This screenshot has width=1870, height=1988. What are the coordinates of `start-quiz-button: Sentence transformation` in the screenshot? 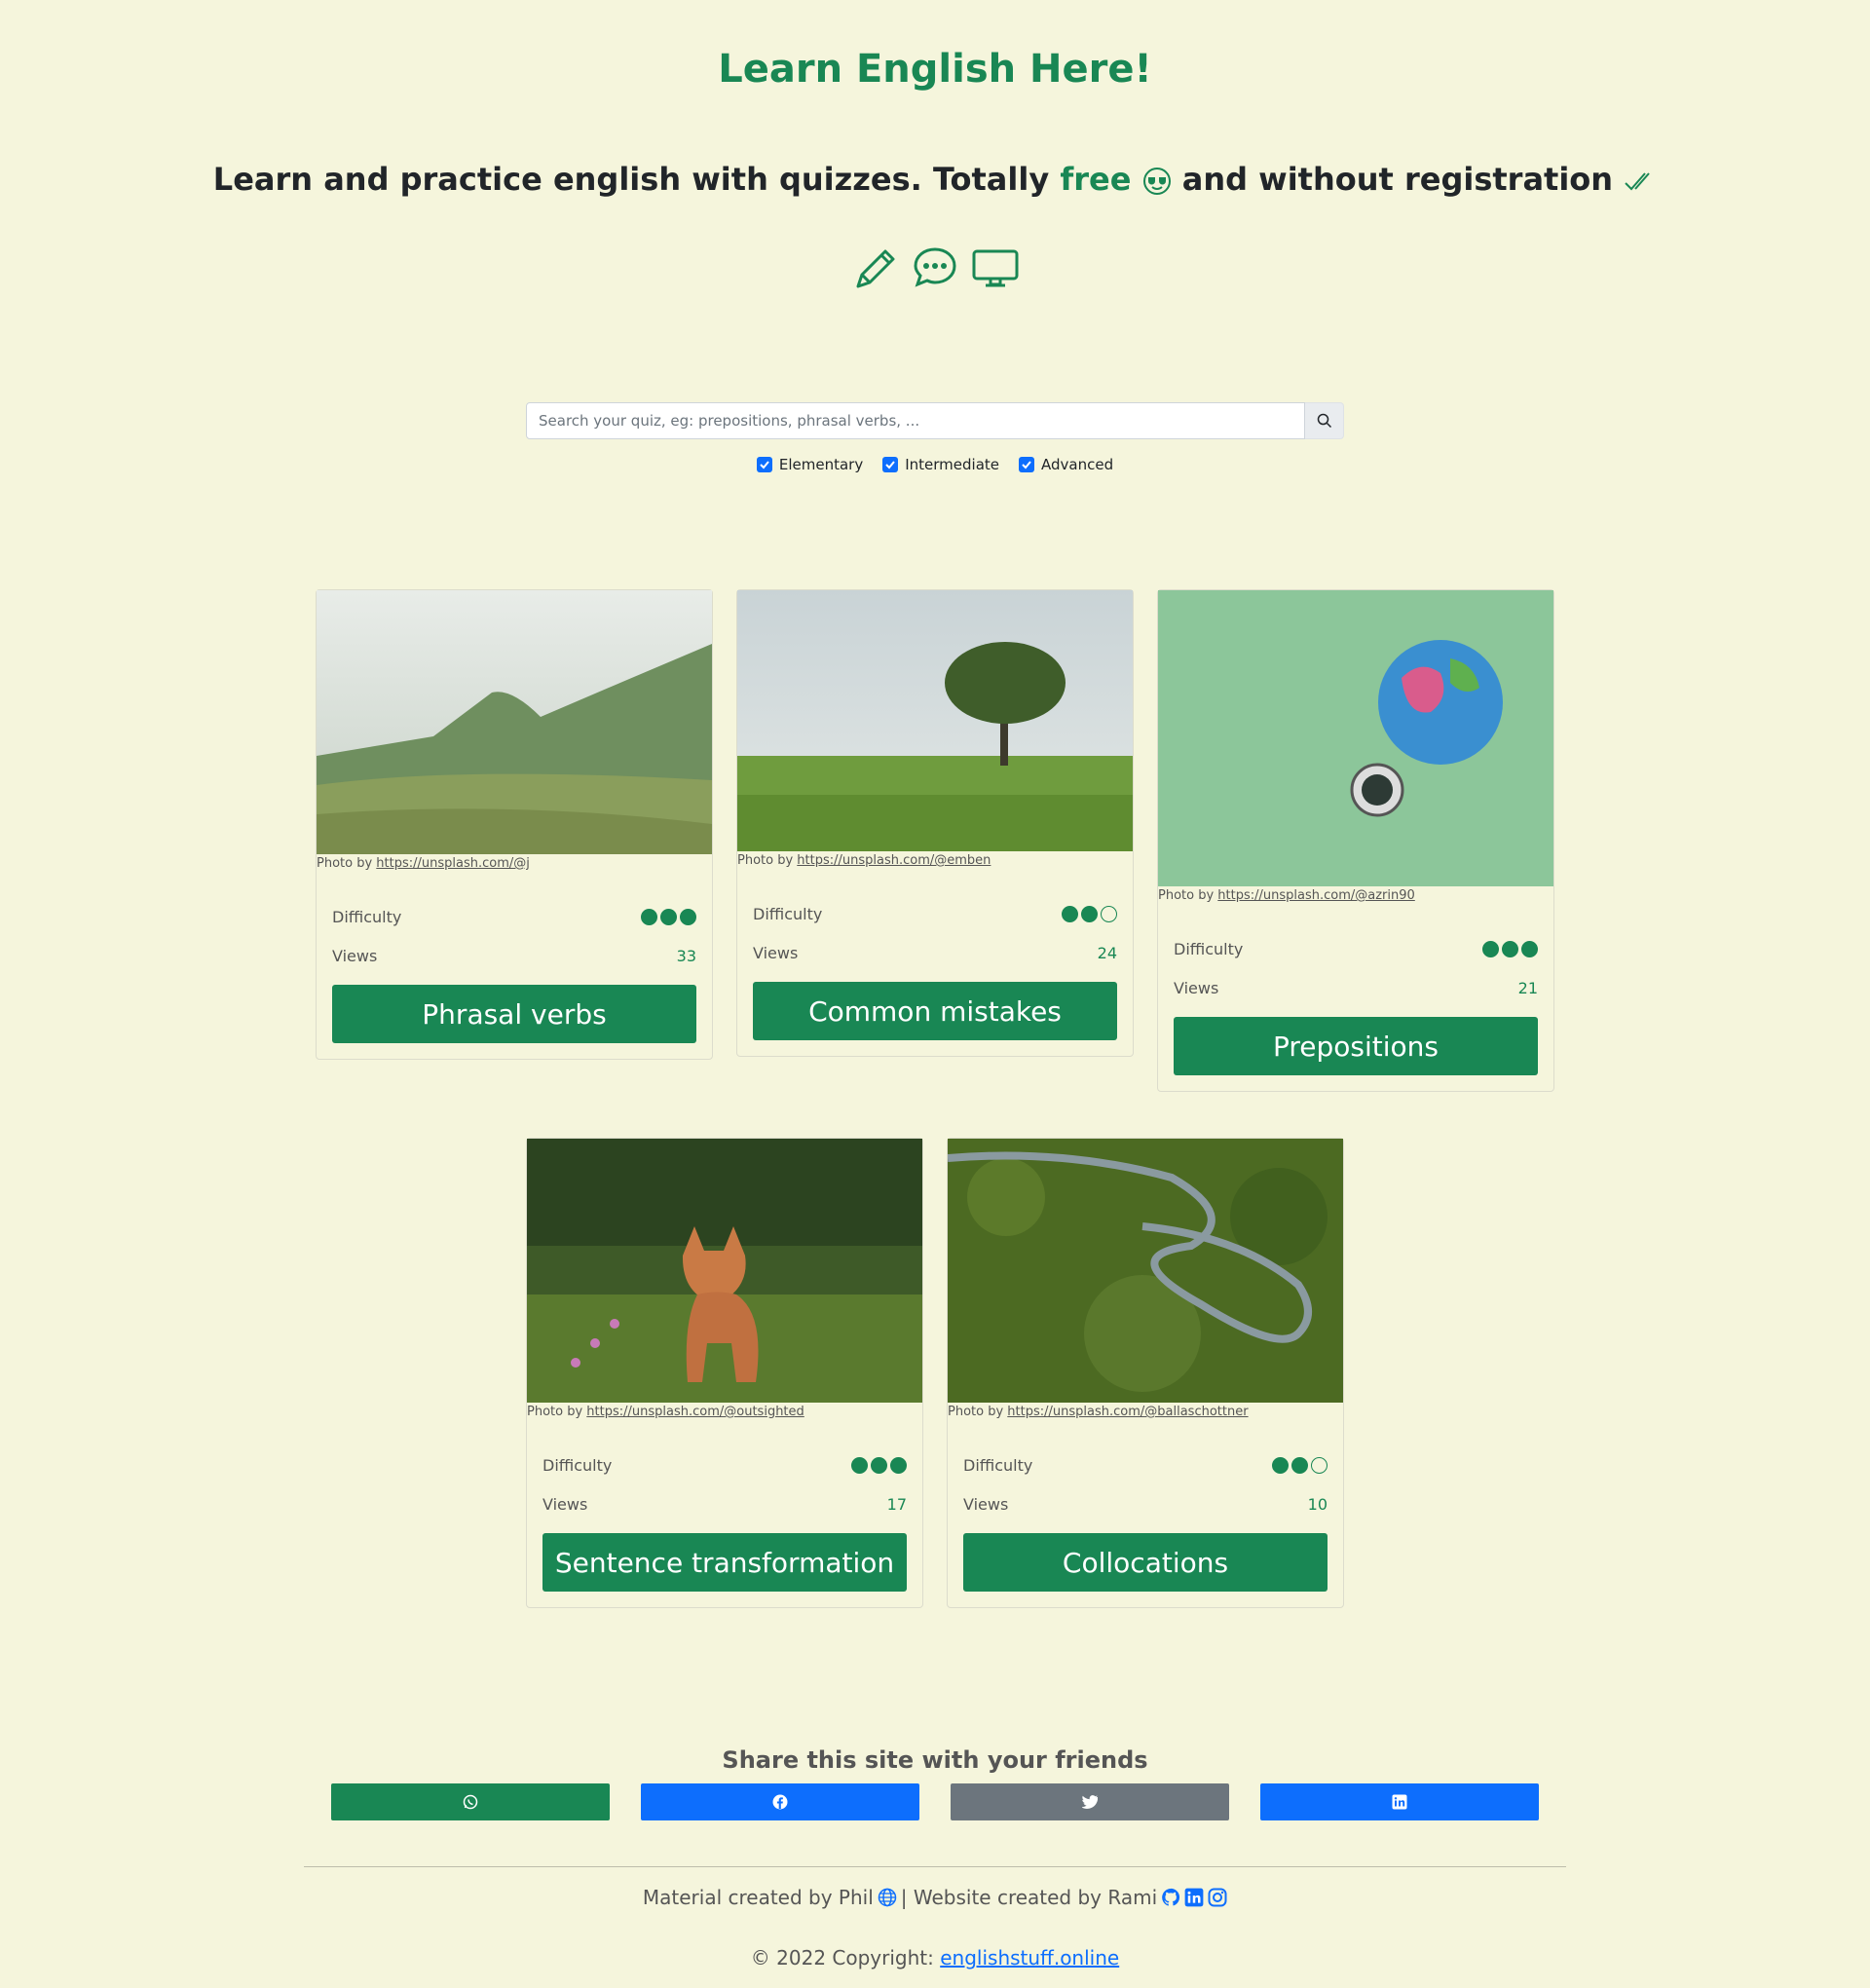 It's located at (725, 1562).